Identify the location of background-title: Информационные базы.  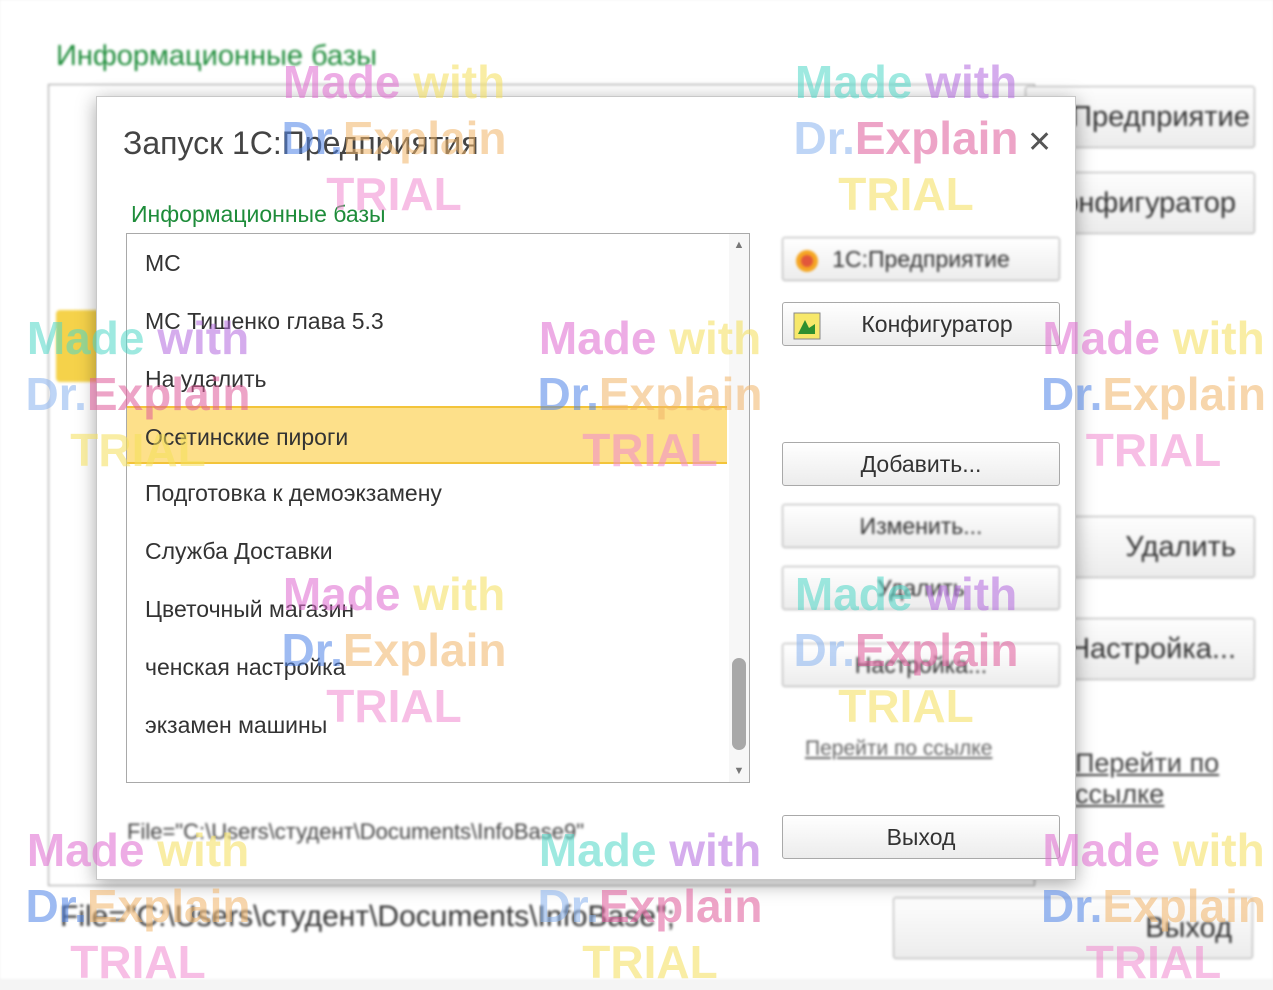
(216, 56).